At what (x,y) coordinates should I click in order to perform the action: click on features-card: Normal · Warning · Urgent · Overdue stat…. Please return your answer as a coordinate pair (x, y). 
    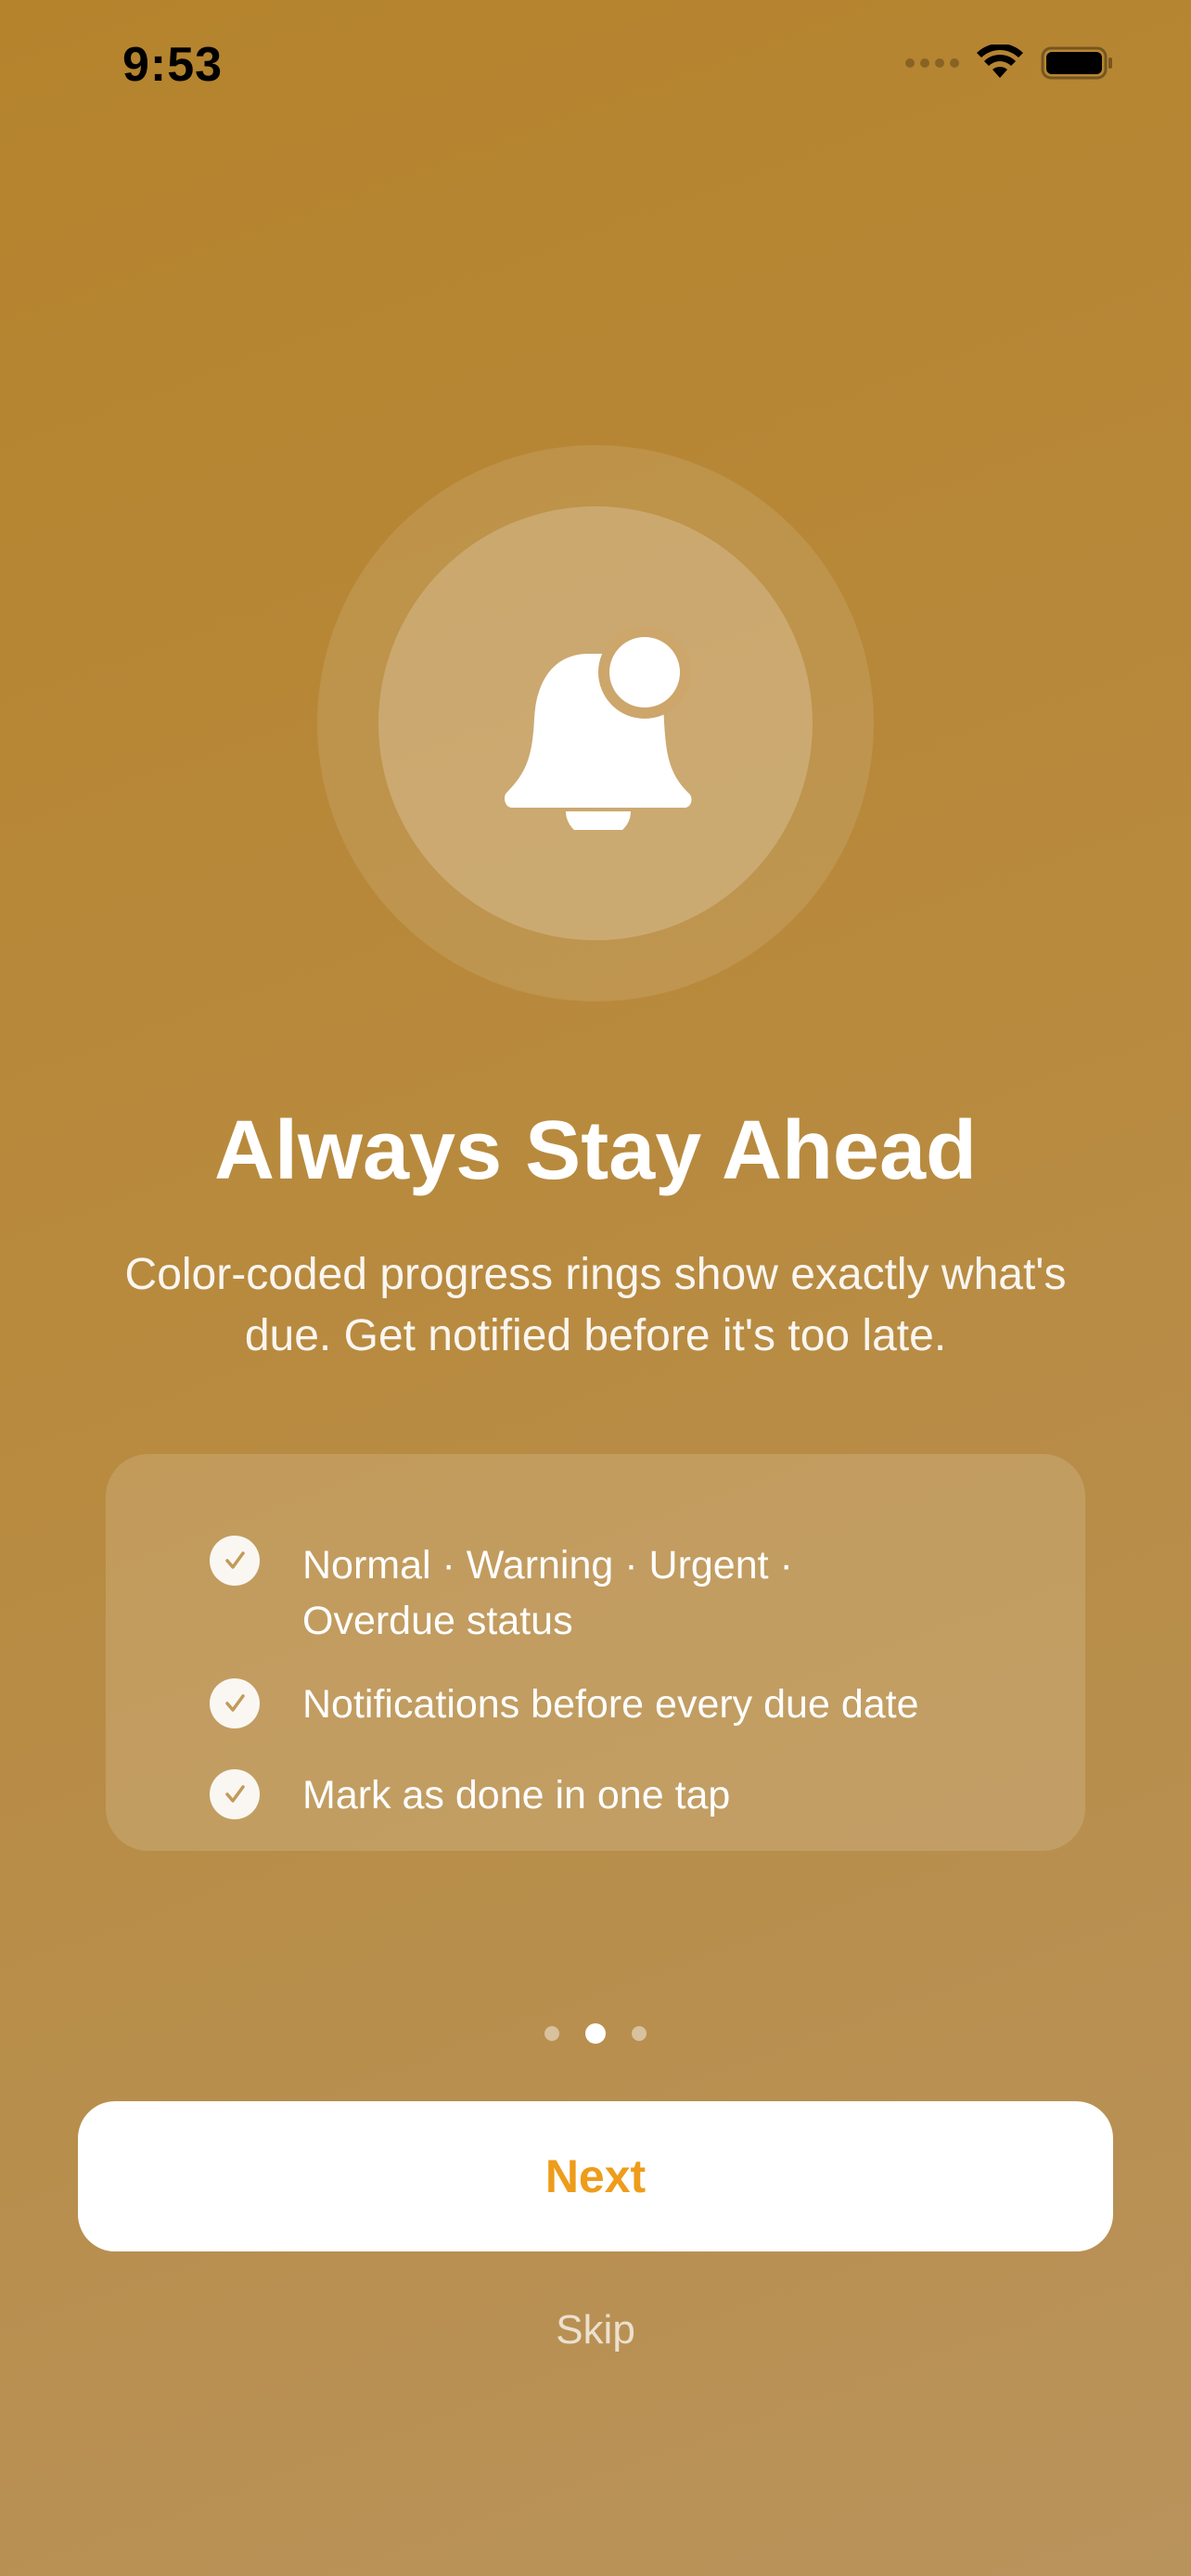
    Looking at the image, I should click on (595, 1652).